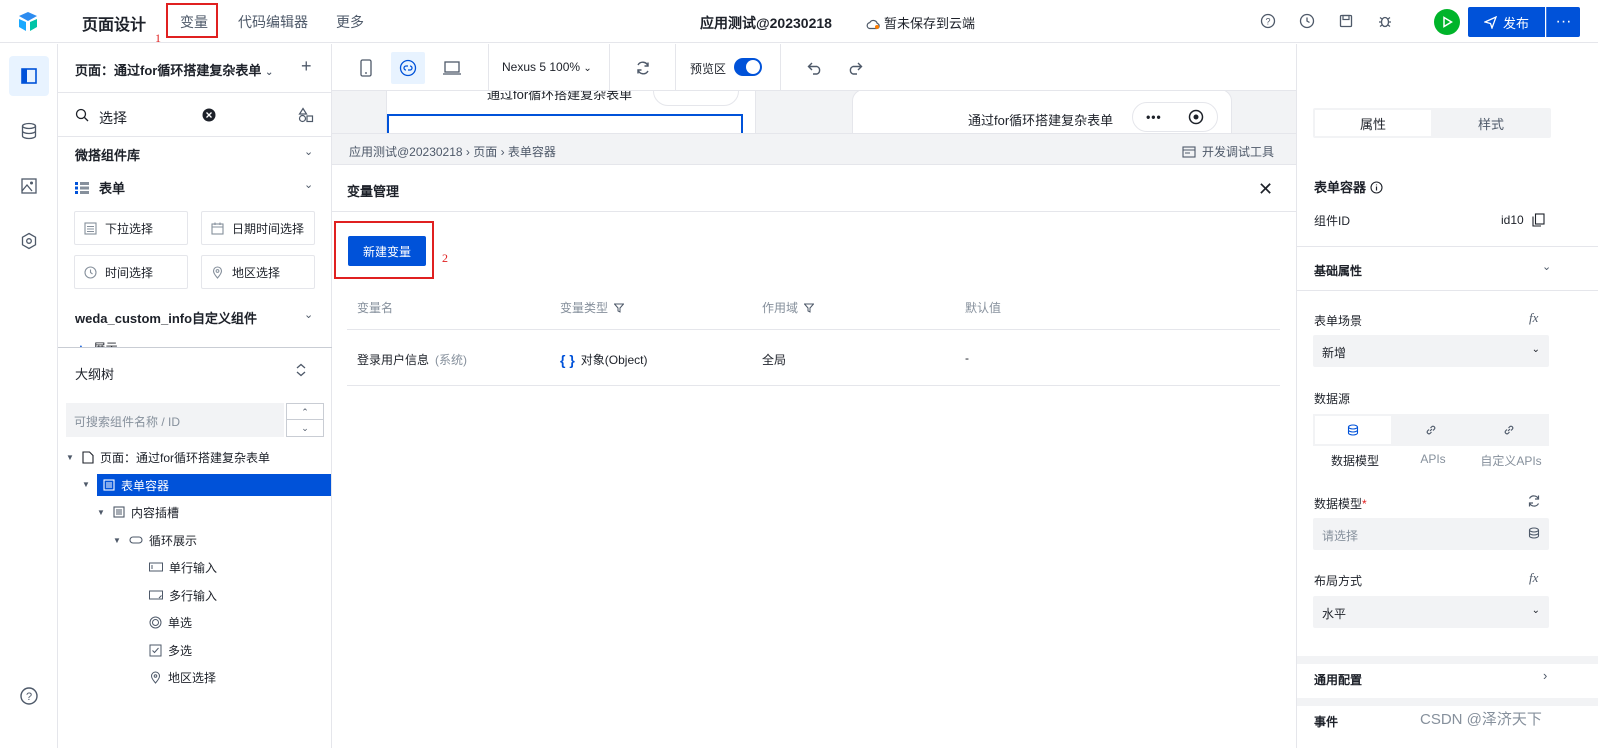  I want to click on tab-code-editor: 代码编辑器, so click(273, 22).